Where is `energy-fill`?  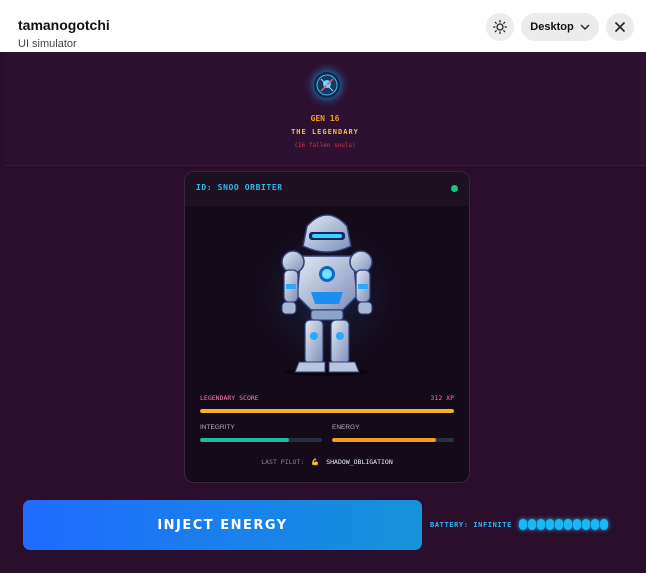
energy-fill is located at coordinates (384, 440).